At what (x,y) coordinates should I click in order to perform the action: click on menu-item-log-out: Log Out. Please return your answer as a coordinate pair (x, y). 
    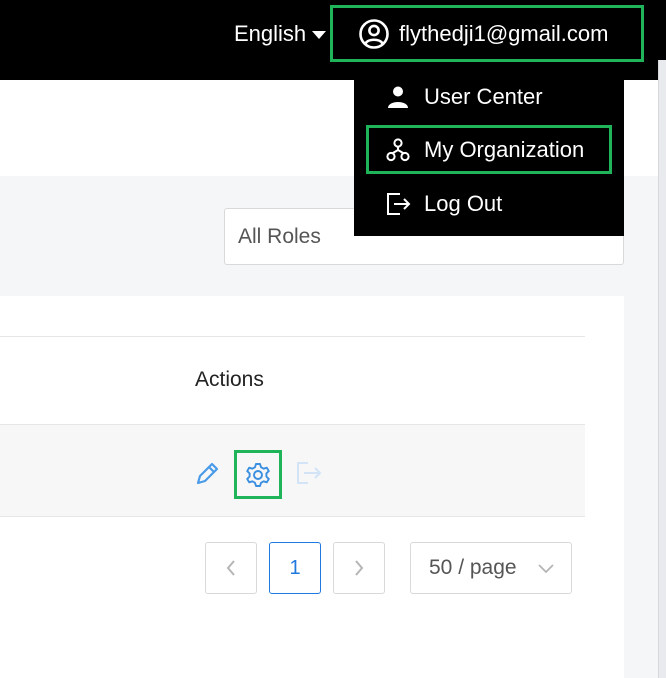
    Looking at the image, I should click on (489, 204).